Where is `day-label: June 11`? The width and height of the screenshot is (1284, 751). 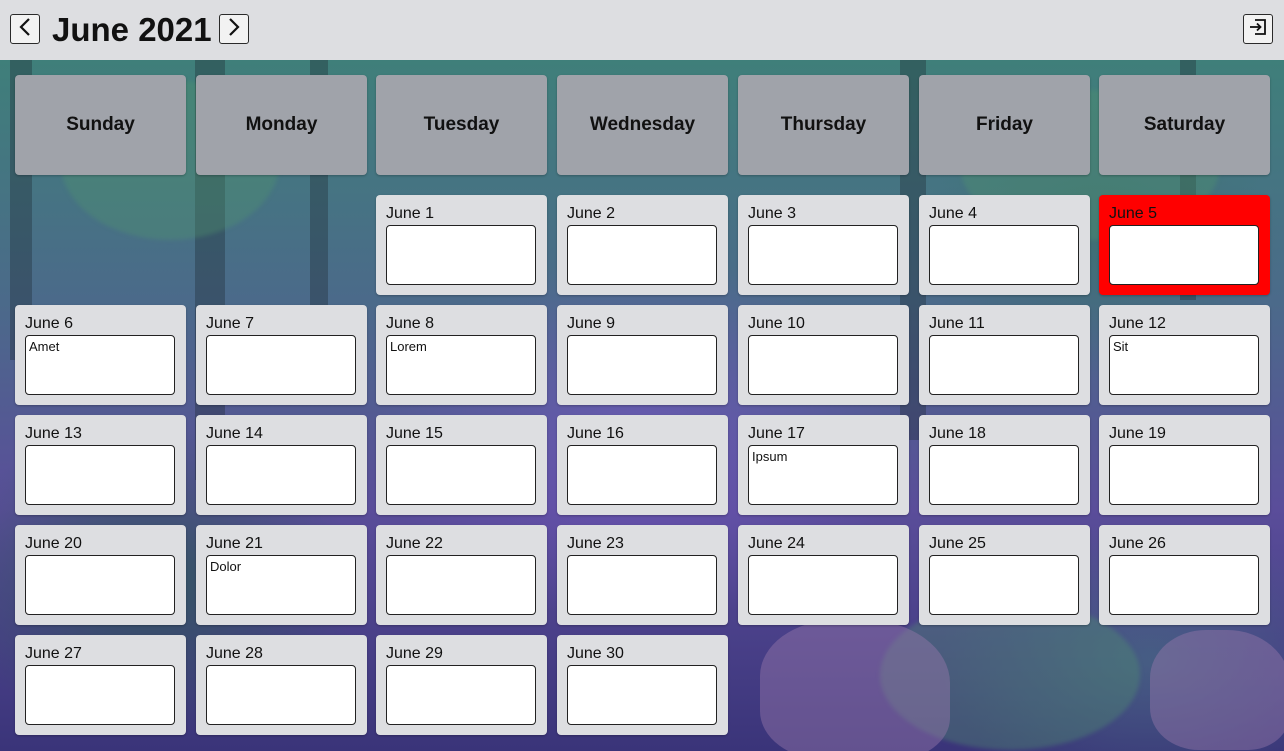 day-label: June 11 is located at coordinates (957, 323).